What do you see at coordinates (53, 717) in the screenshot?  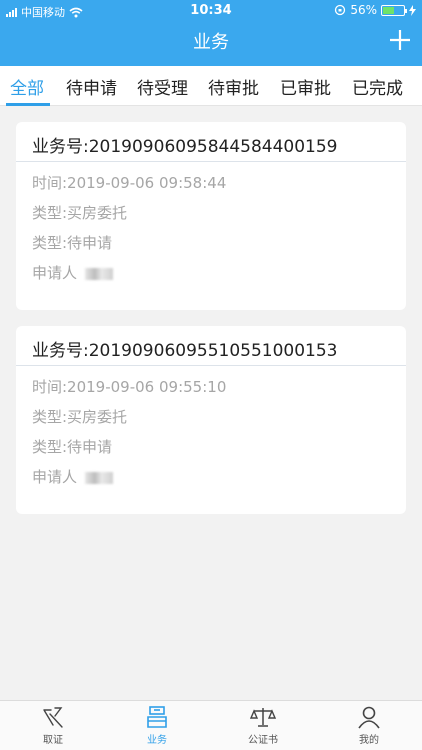 I see `evidence-icon` at bounding box center [53, 717].